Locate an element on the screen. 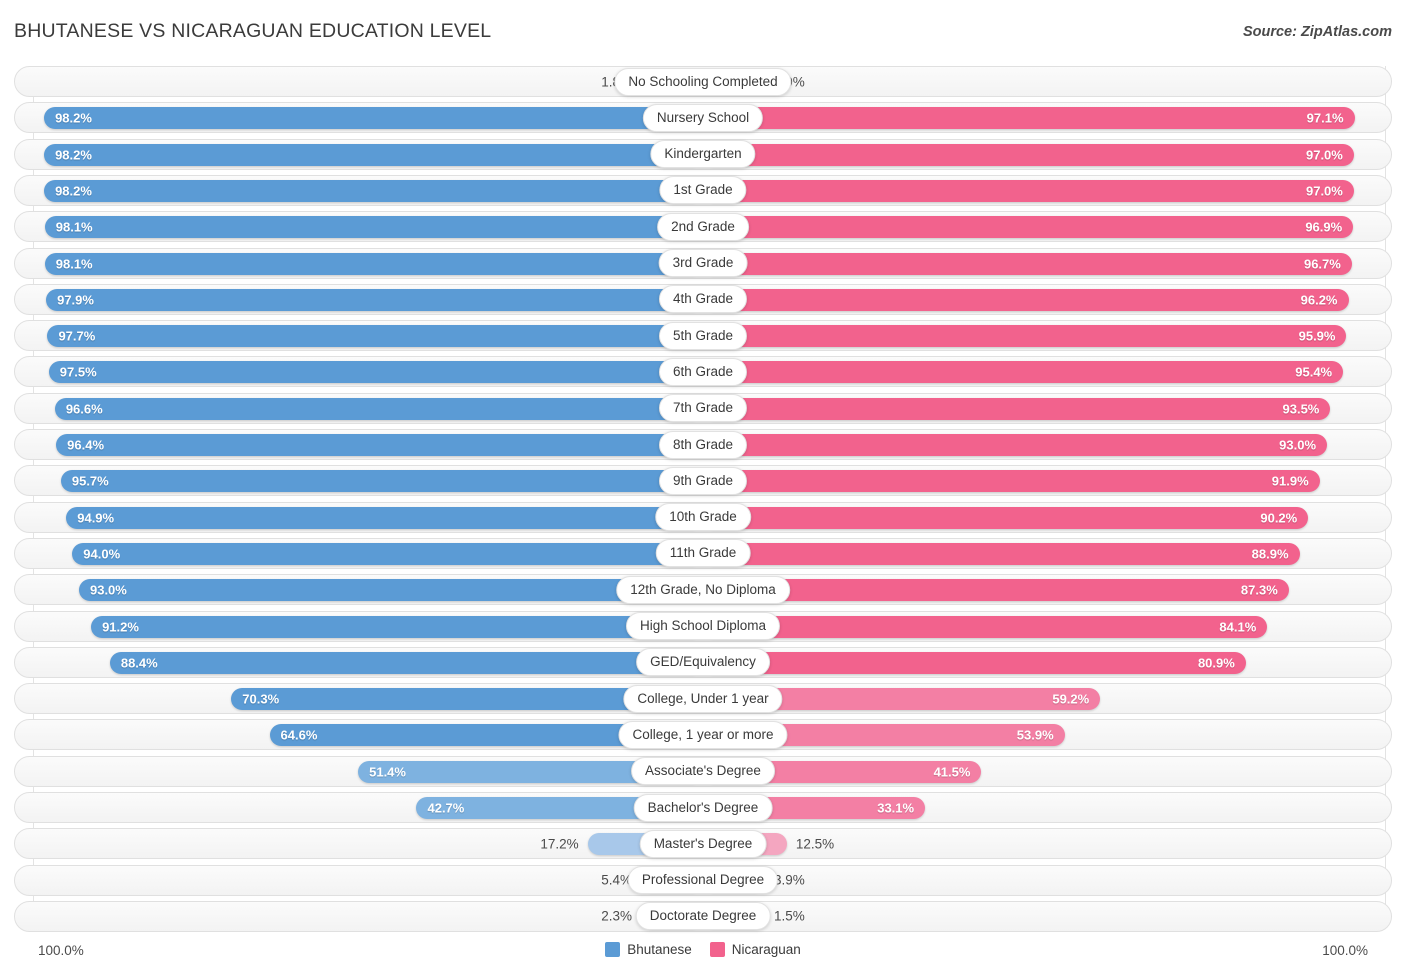  category-label: 4th Grade is located at coordinates (703, 299).